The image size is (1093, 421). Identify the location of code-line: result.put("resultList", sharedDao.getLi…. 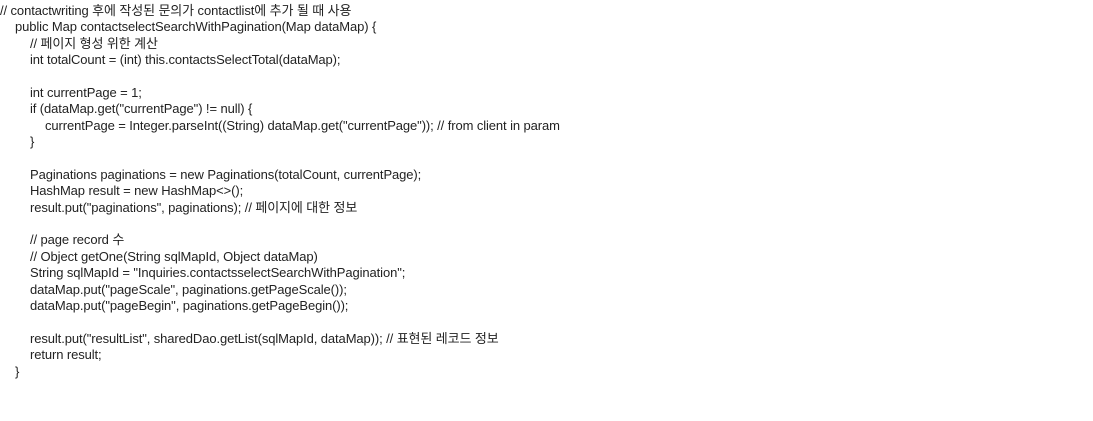
(264, 338).